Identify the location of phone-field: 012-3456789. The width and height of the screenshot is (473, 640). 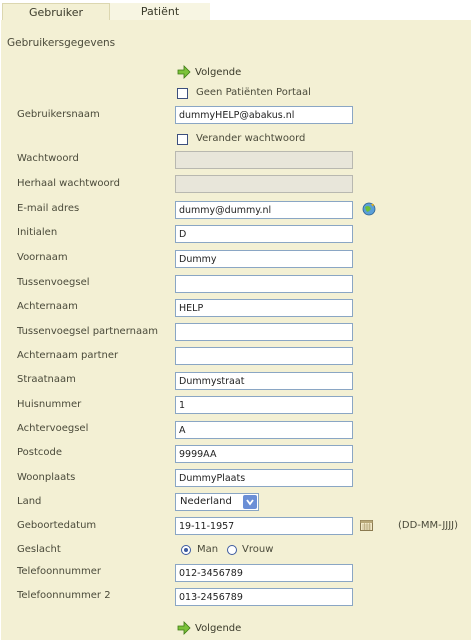
(264, 573).